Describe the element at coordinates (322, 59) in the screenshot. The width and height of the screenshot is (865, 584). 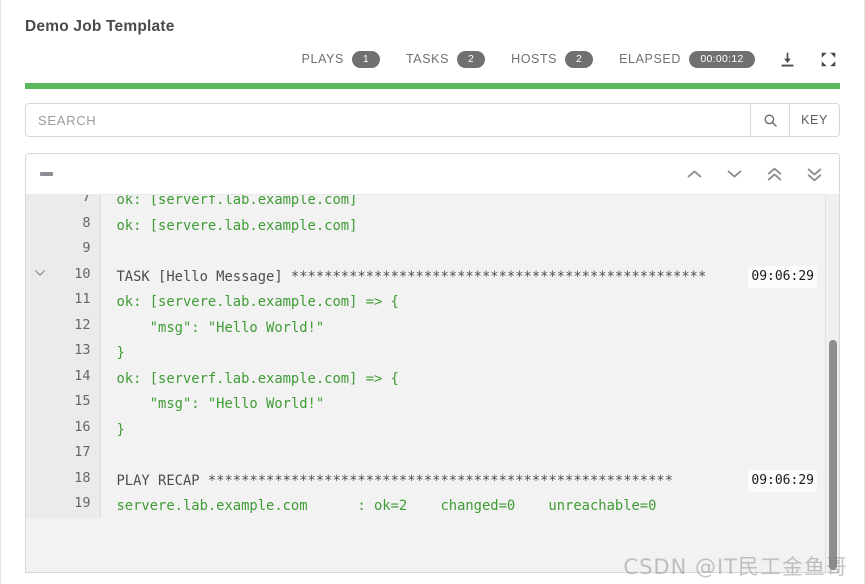
I see `stat-plays-label: PLAYS` at that location.